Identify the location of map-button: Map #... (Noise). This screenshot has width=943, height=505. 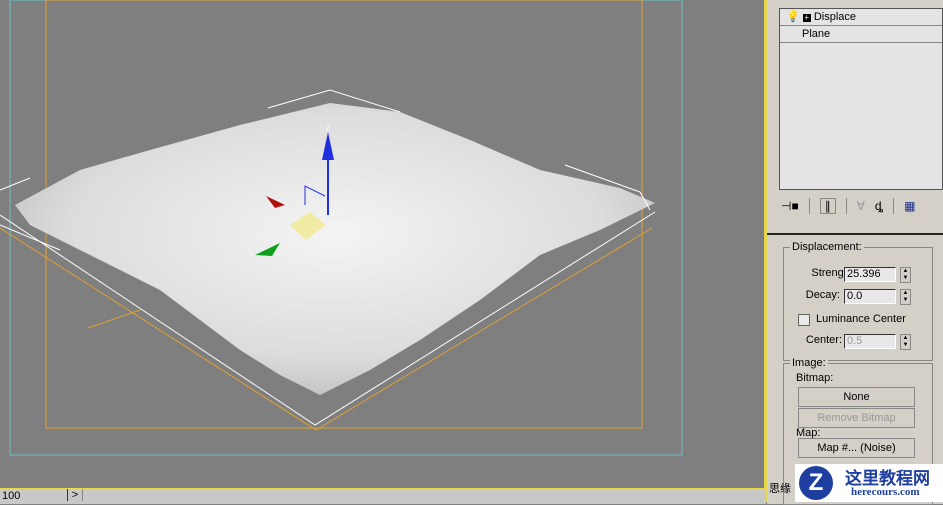
(856, 448).